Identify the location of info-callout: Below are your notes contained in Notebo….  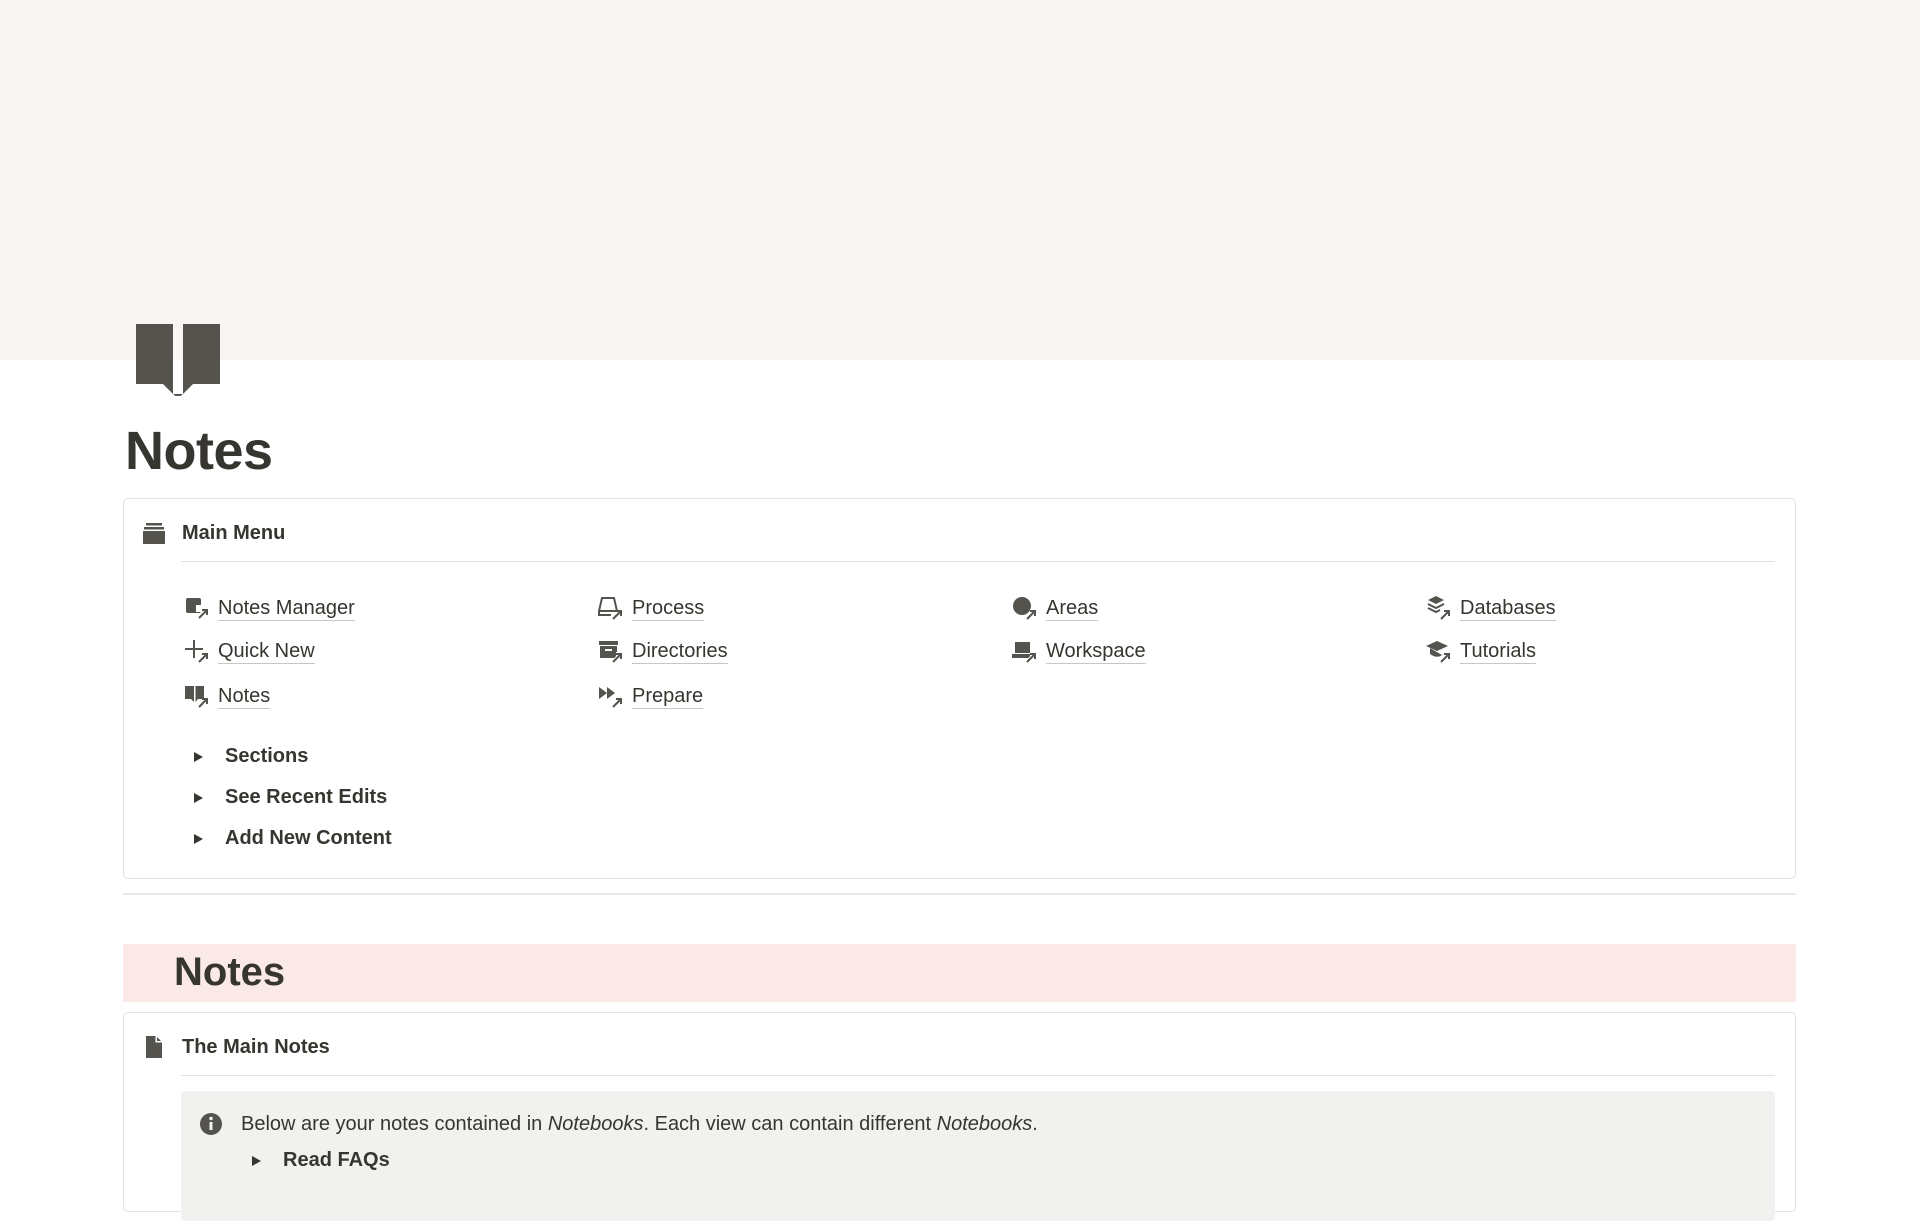
(978, 1156).